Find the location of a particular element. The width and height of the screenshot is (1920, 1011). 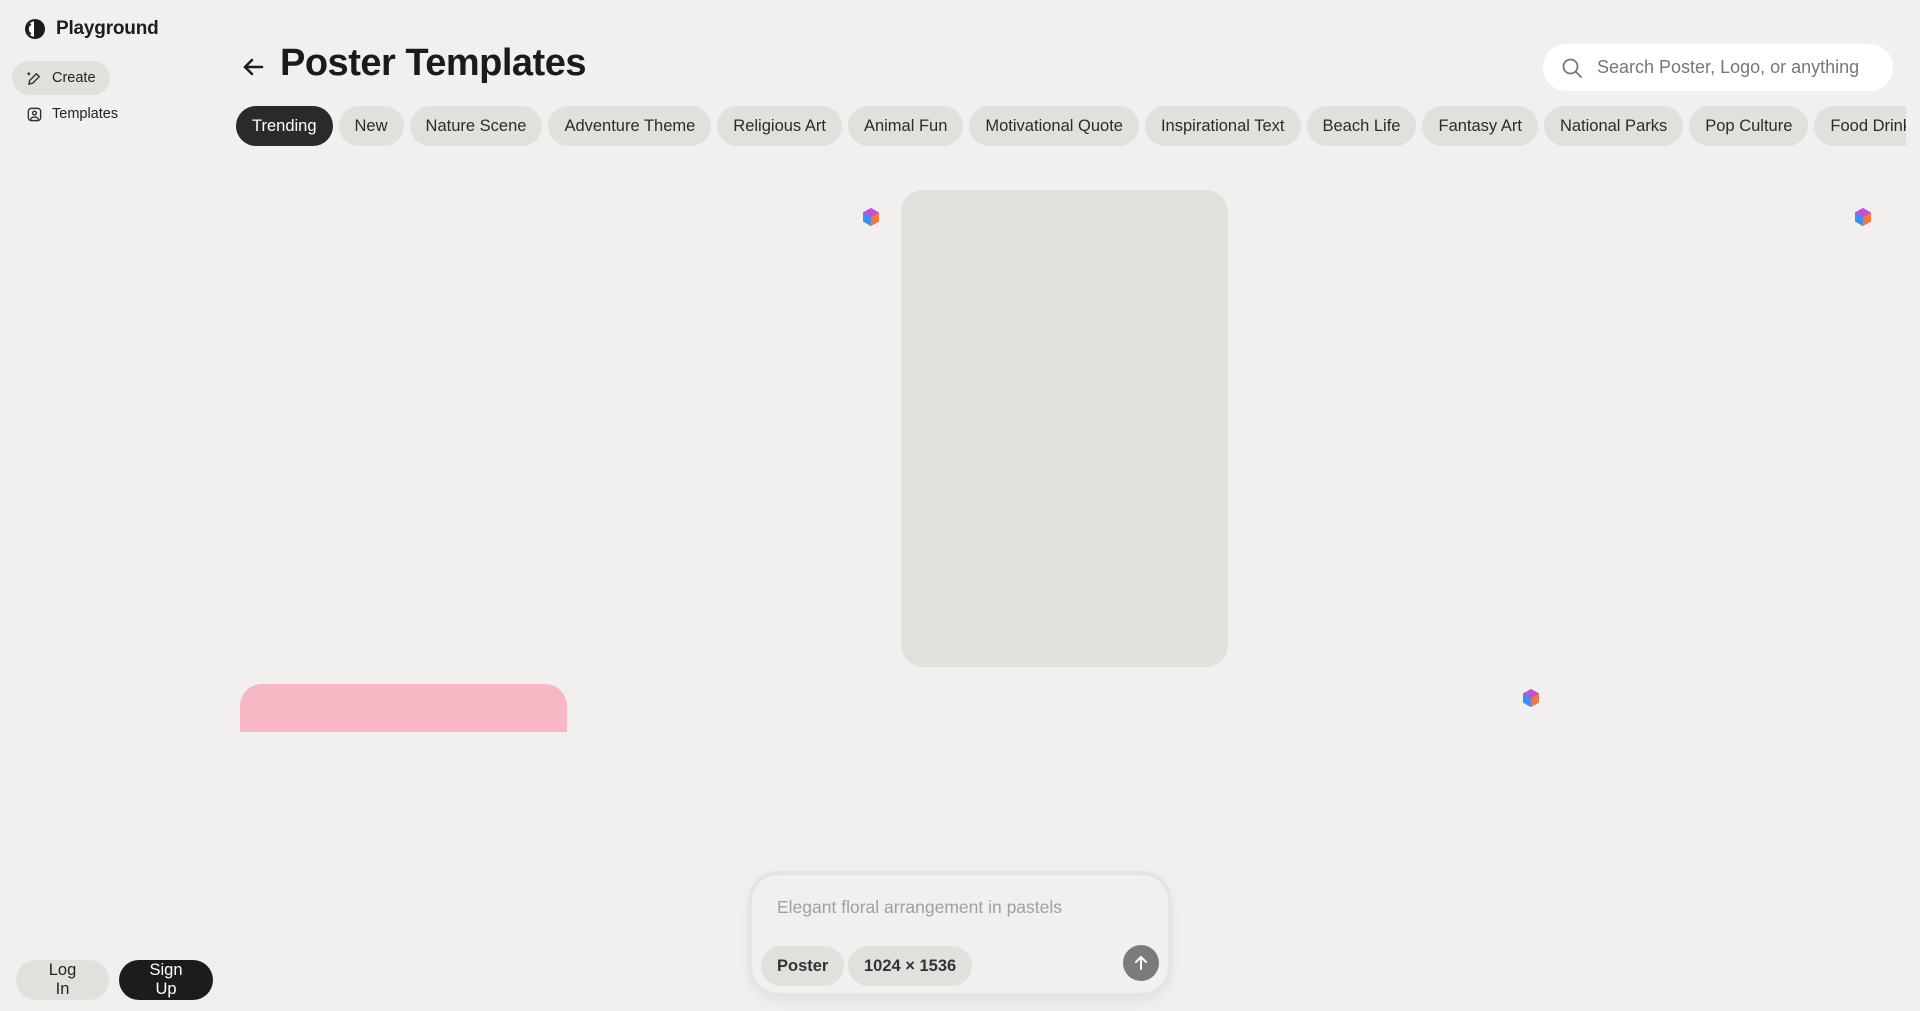

sidebar-item-templates: Templates is located at coordinates (72, 114).